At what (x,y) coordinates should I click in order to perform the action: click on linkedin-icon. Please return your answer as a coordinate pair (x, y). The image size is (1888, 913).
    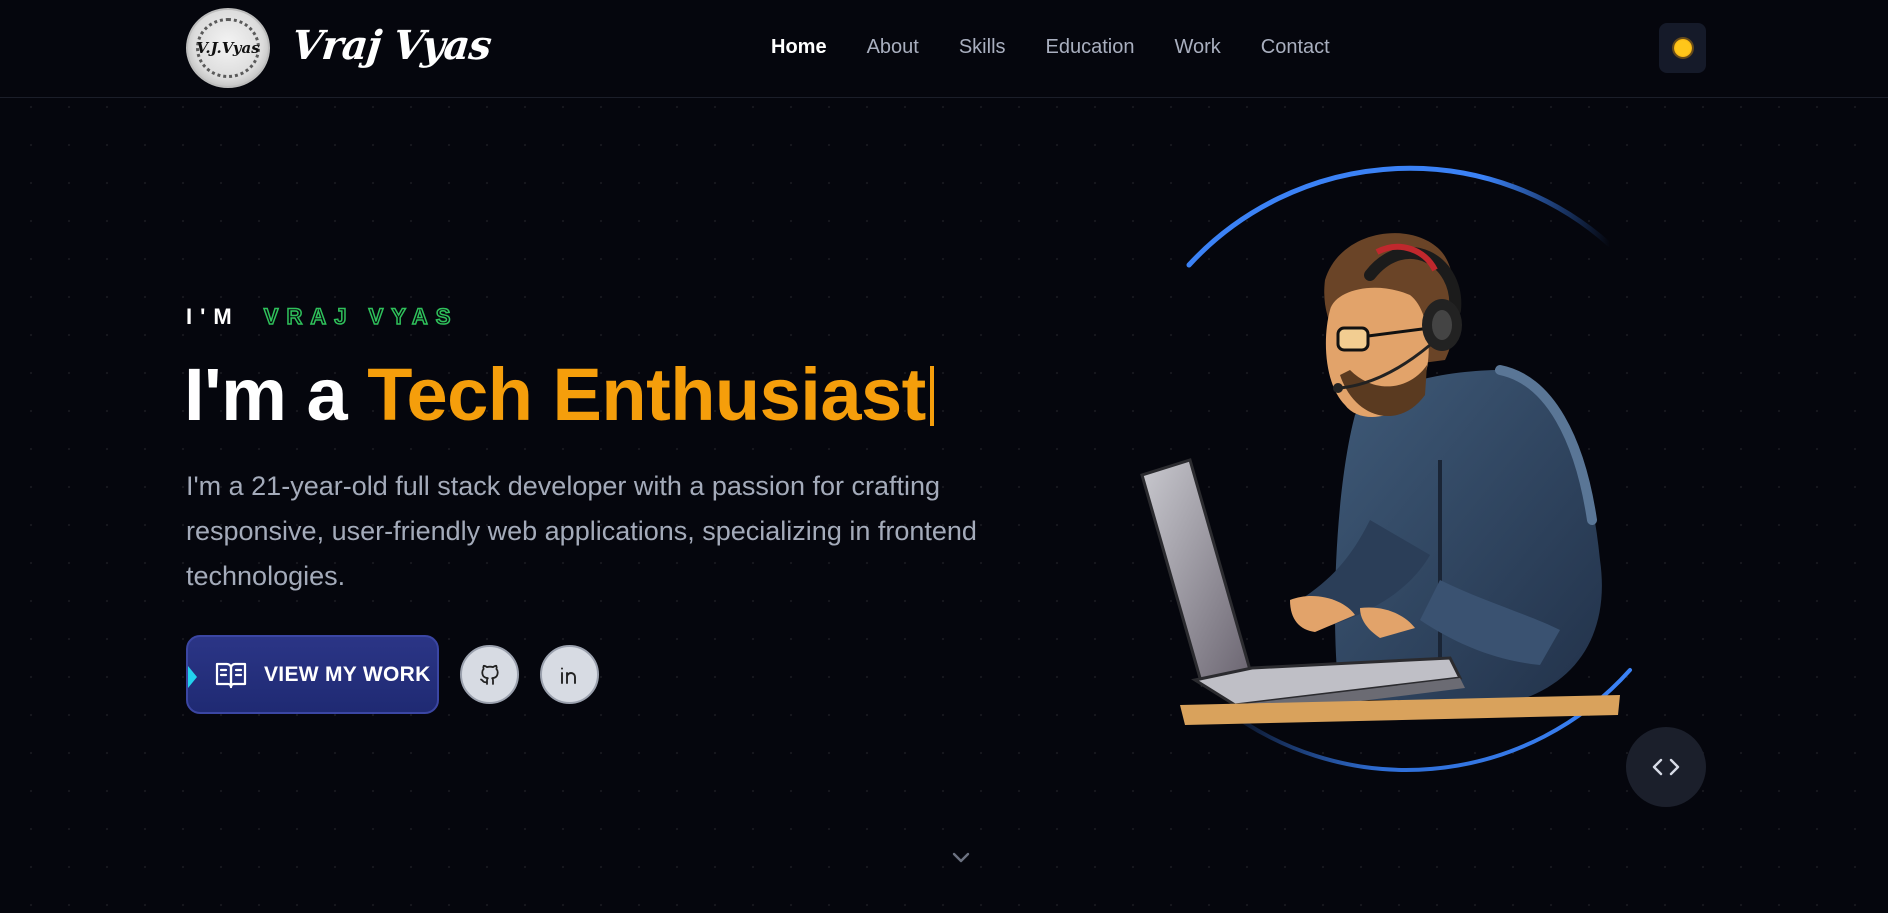
    Looking at the image, I should click on (568, 675).